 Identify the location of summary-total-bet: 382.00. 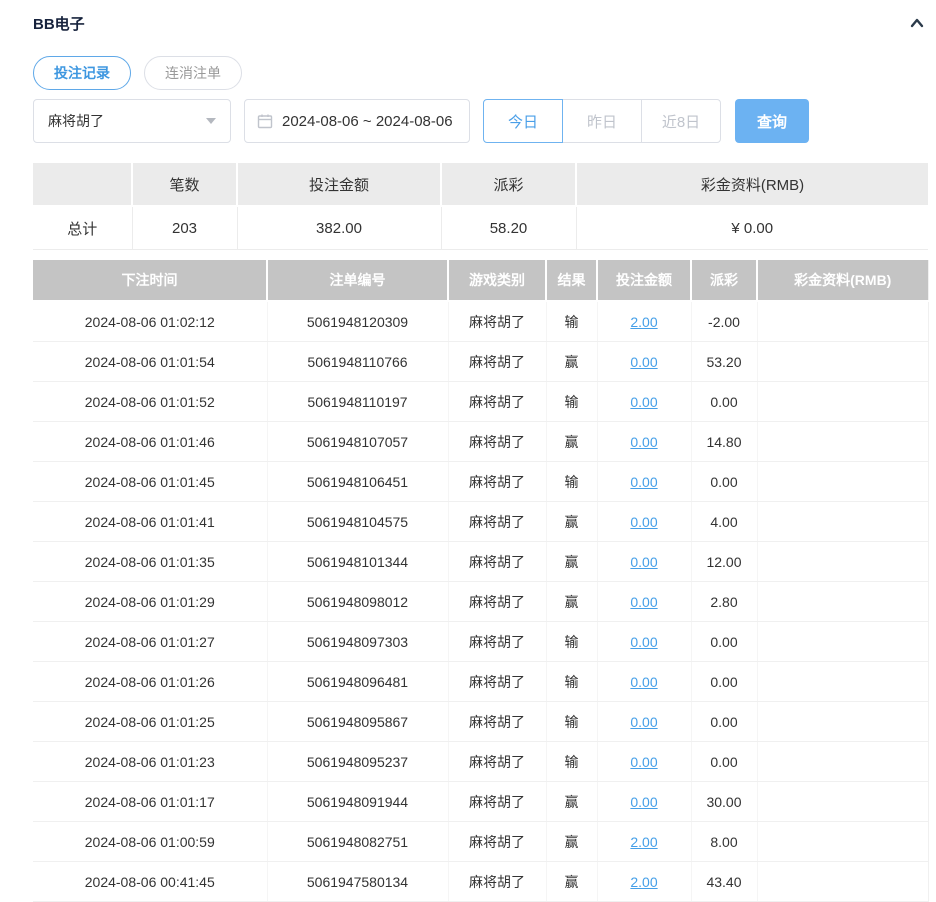
(339, 228).